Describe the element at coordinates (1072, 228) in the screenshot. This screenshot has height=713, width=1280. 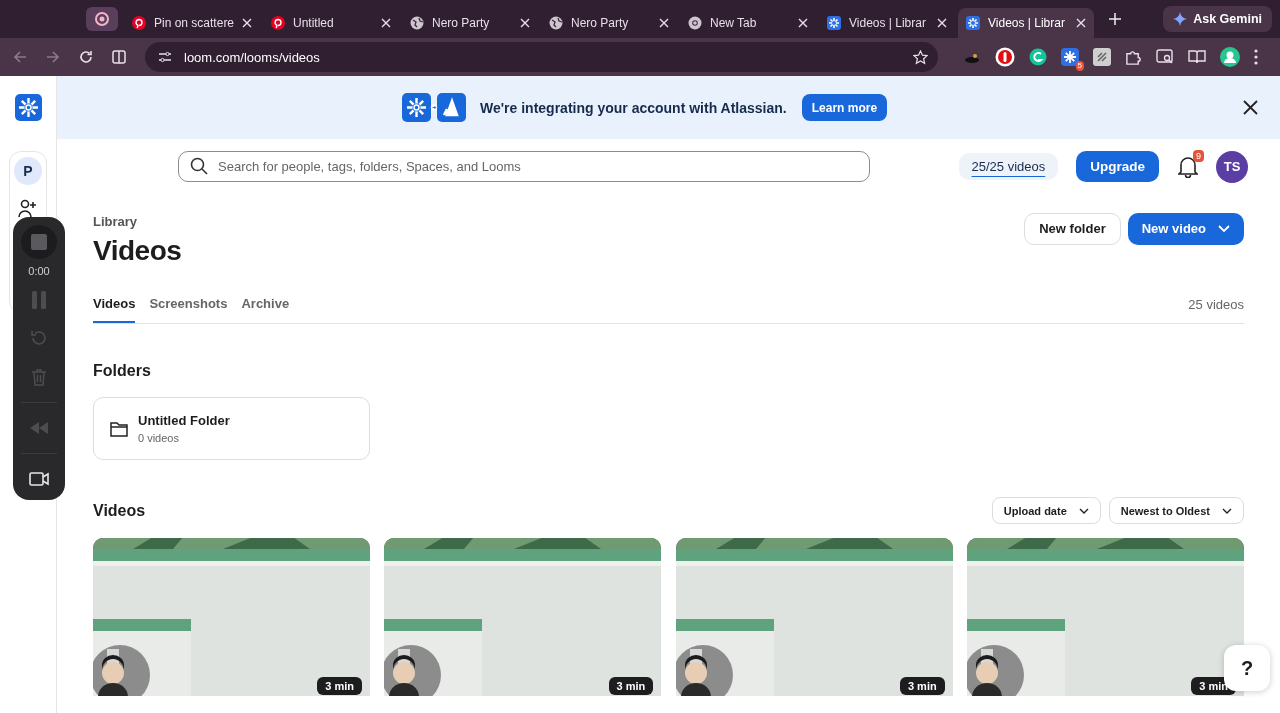
I see `new-folder-button: New folder` at that location.